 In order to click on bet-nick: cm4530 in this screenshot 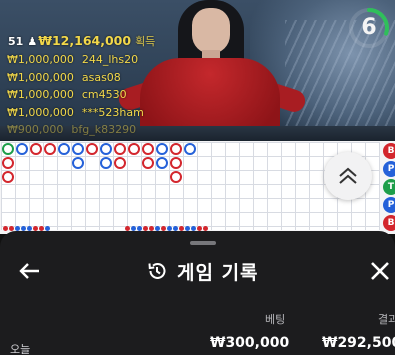, I will do `click(104, 95)`.